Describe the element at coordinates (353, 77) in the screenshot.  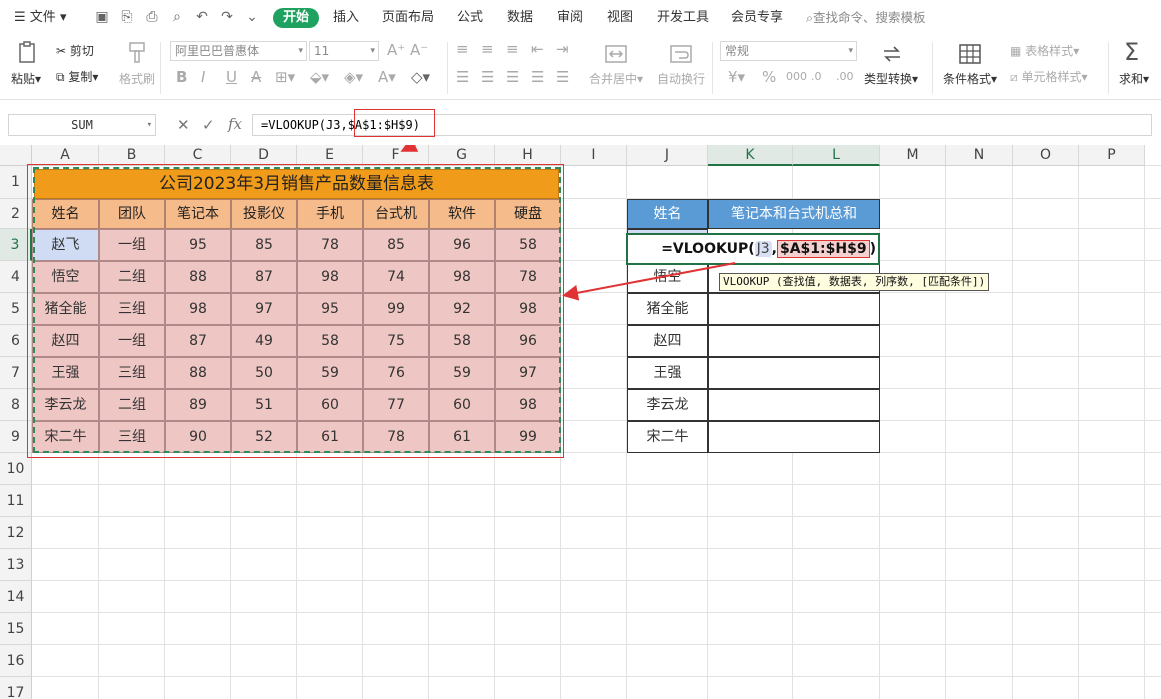
I see `font-color-icon: ◈▾` at that location.